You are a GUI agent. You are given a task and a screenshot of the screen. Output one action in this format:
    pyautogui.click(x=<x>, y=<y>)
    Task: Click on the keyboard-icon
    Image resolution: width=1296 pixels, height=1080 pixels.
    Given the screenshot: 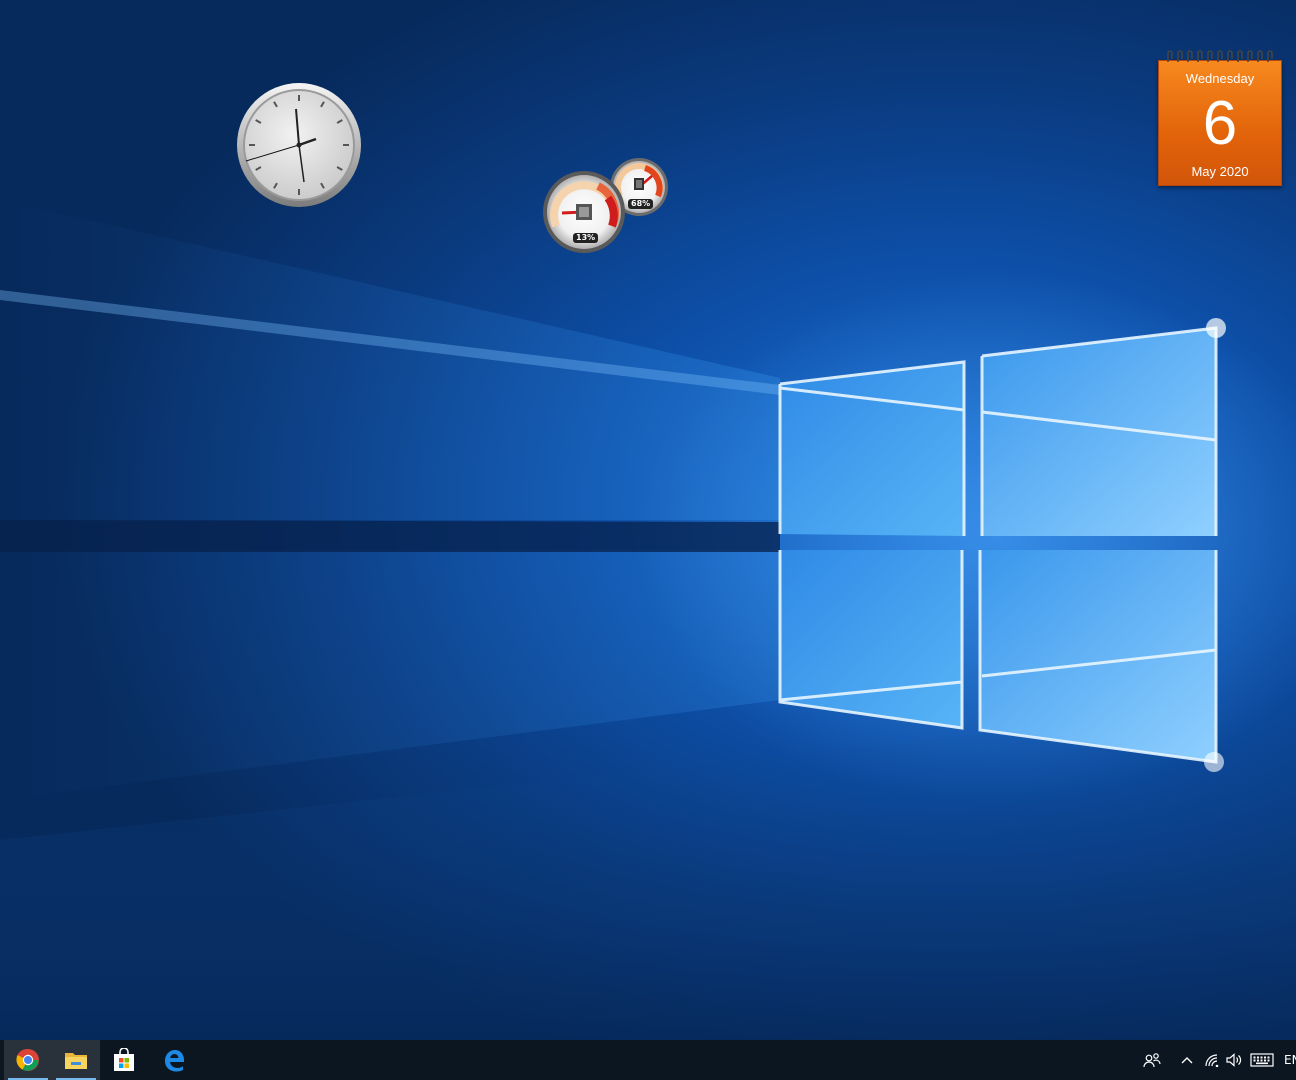 What is the action you would take?
    pyautogui.click(x=1262, y=1060)
    